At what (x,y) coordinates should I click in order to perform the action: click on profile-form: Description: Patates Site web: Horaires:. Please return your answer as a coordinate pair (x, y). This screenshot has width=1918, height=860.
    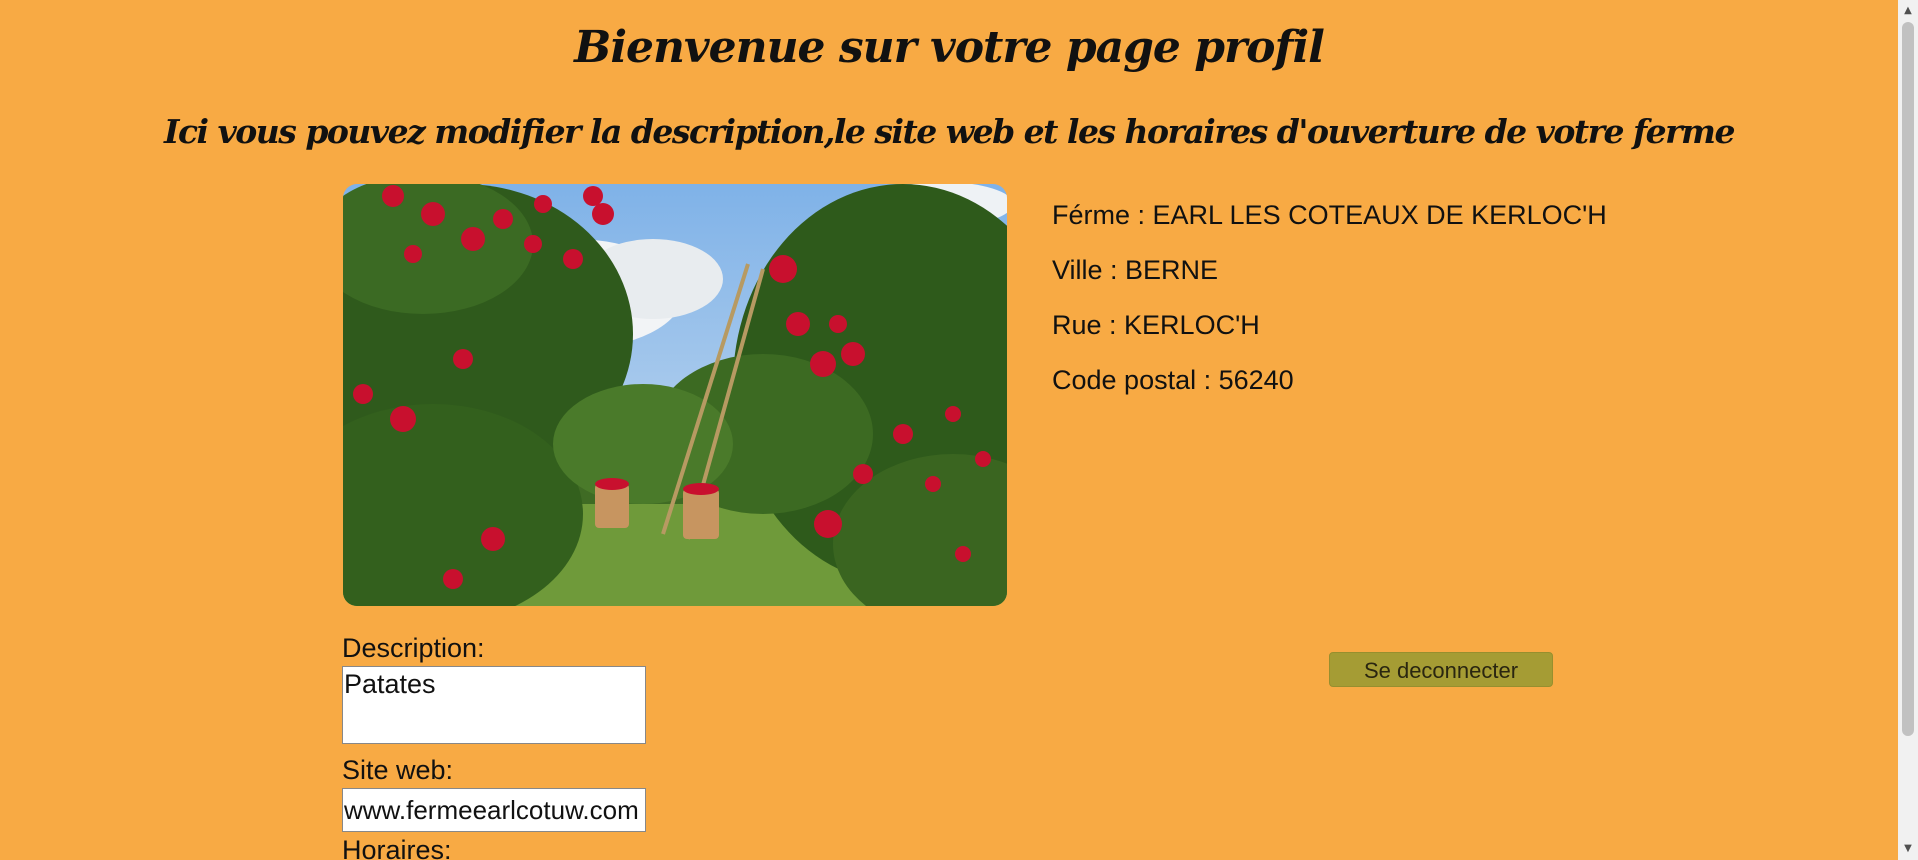
    Looking at the image, I should click on (494, 745).